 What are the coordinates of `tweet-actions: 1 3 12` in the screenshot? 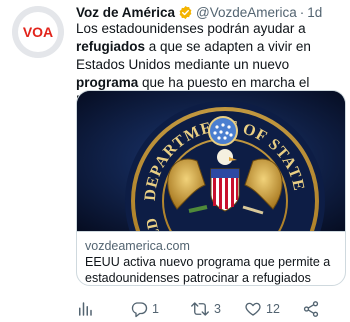 It's located at (211, 309).